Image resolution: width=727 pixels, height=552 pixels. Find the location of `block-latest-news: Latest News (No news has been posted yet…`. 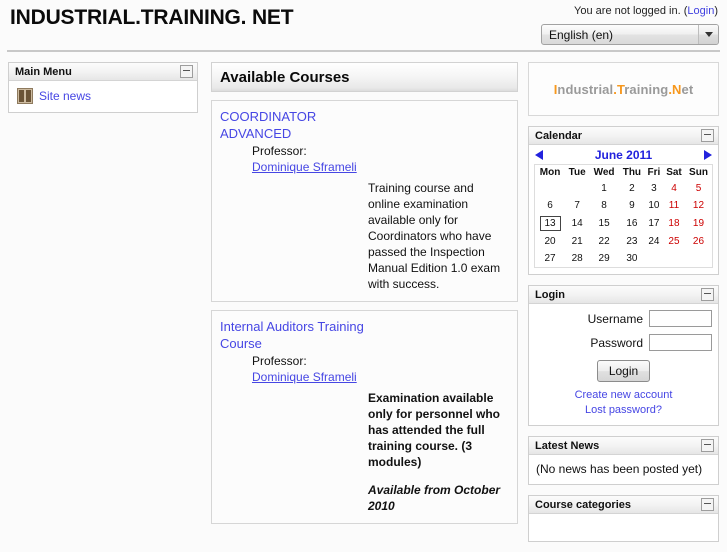

block-latest-news: Latest News (No news has been posted yet… is located at coordinates (623, 460).